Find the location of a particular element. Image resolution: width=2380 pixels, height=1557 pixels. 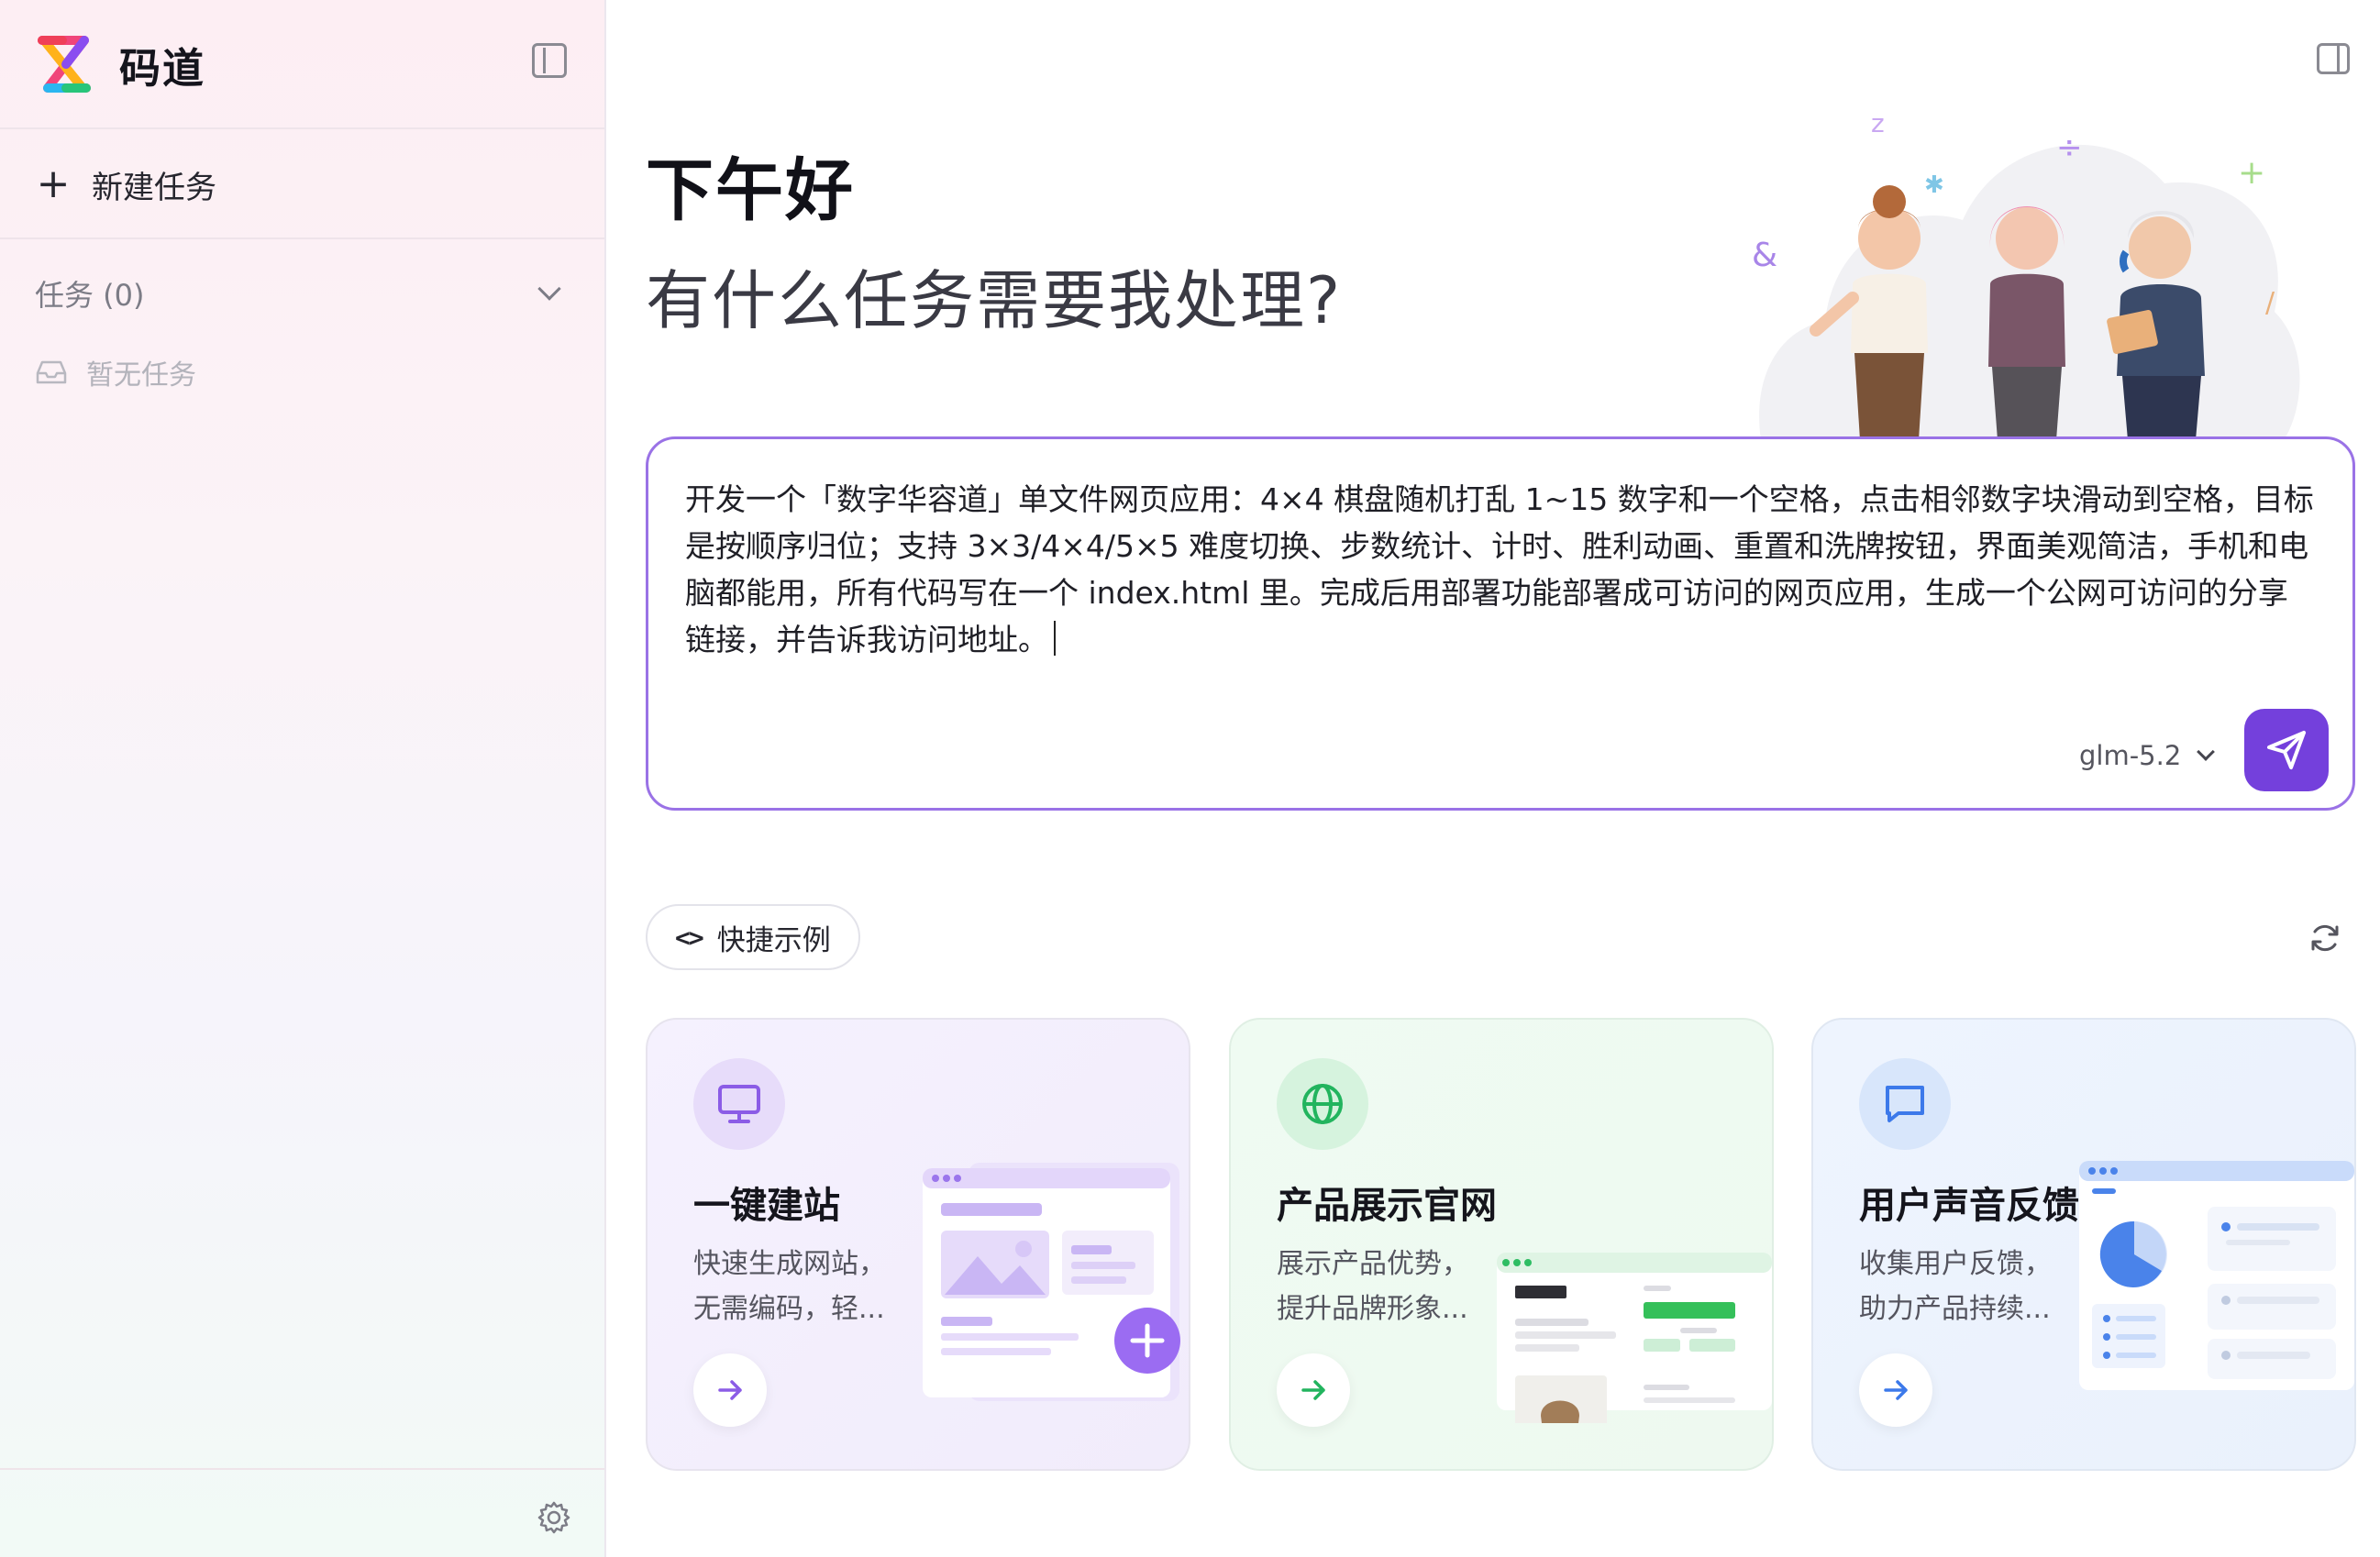

product-site-preview-illustration is located at coordinates (1634, 1338).